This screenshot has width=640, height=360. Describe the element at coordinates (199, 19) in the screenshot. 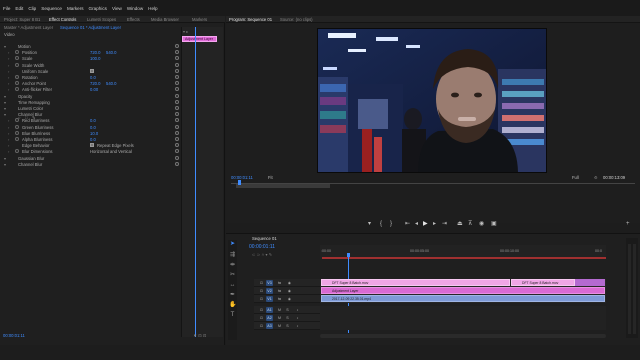

I see `tab-markers: Markers` at that location.